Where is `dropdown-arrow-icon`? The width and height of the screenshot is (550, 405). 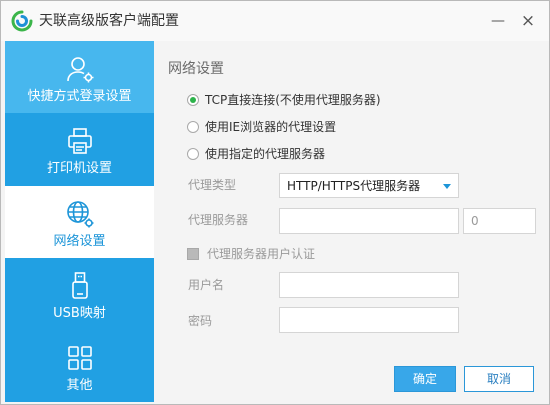
dropdown-arrow-icon is located at coordinates (447, 186).